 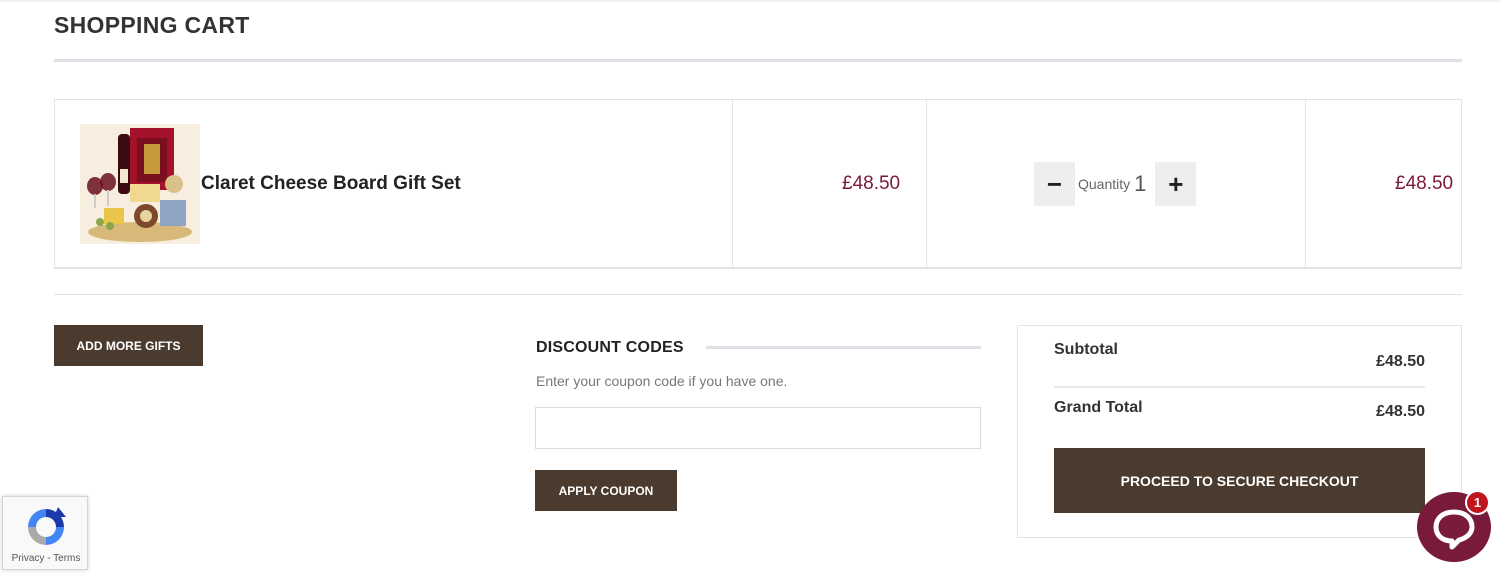 I want to click on recaptcha-badge: Privacy - Terms, so click(x=45, y=533).